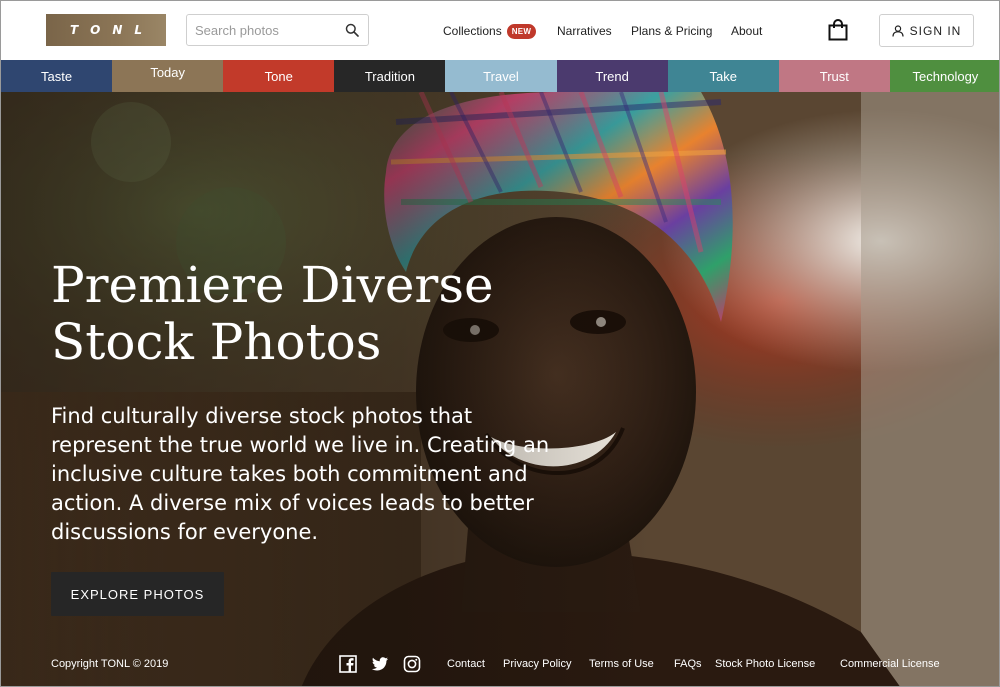 Image resolution: width=1000 pixels, height=687 pixels. What do you see at coordinates (110, 664) in the screenshot?
I see `copyright-text: Copyright TONL © 2019` at bounding box center [110, 664].